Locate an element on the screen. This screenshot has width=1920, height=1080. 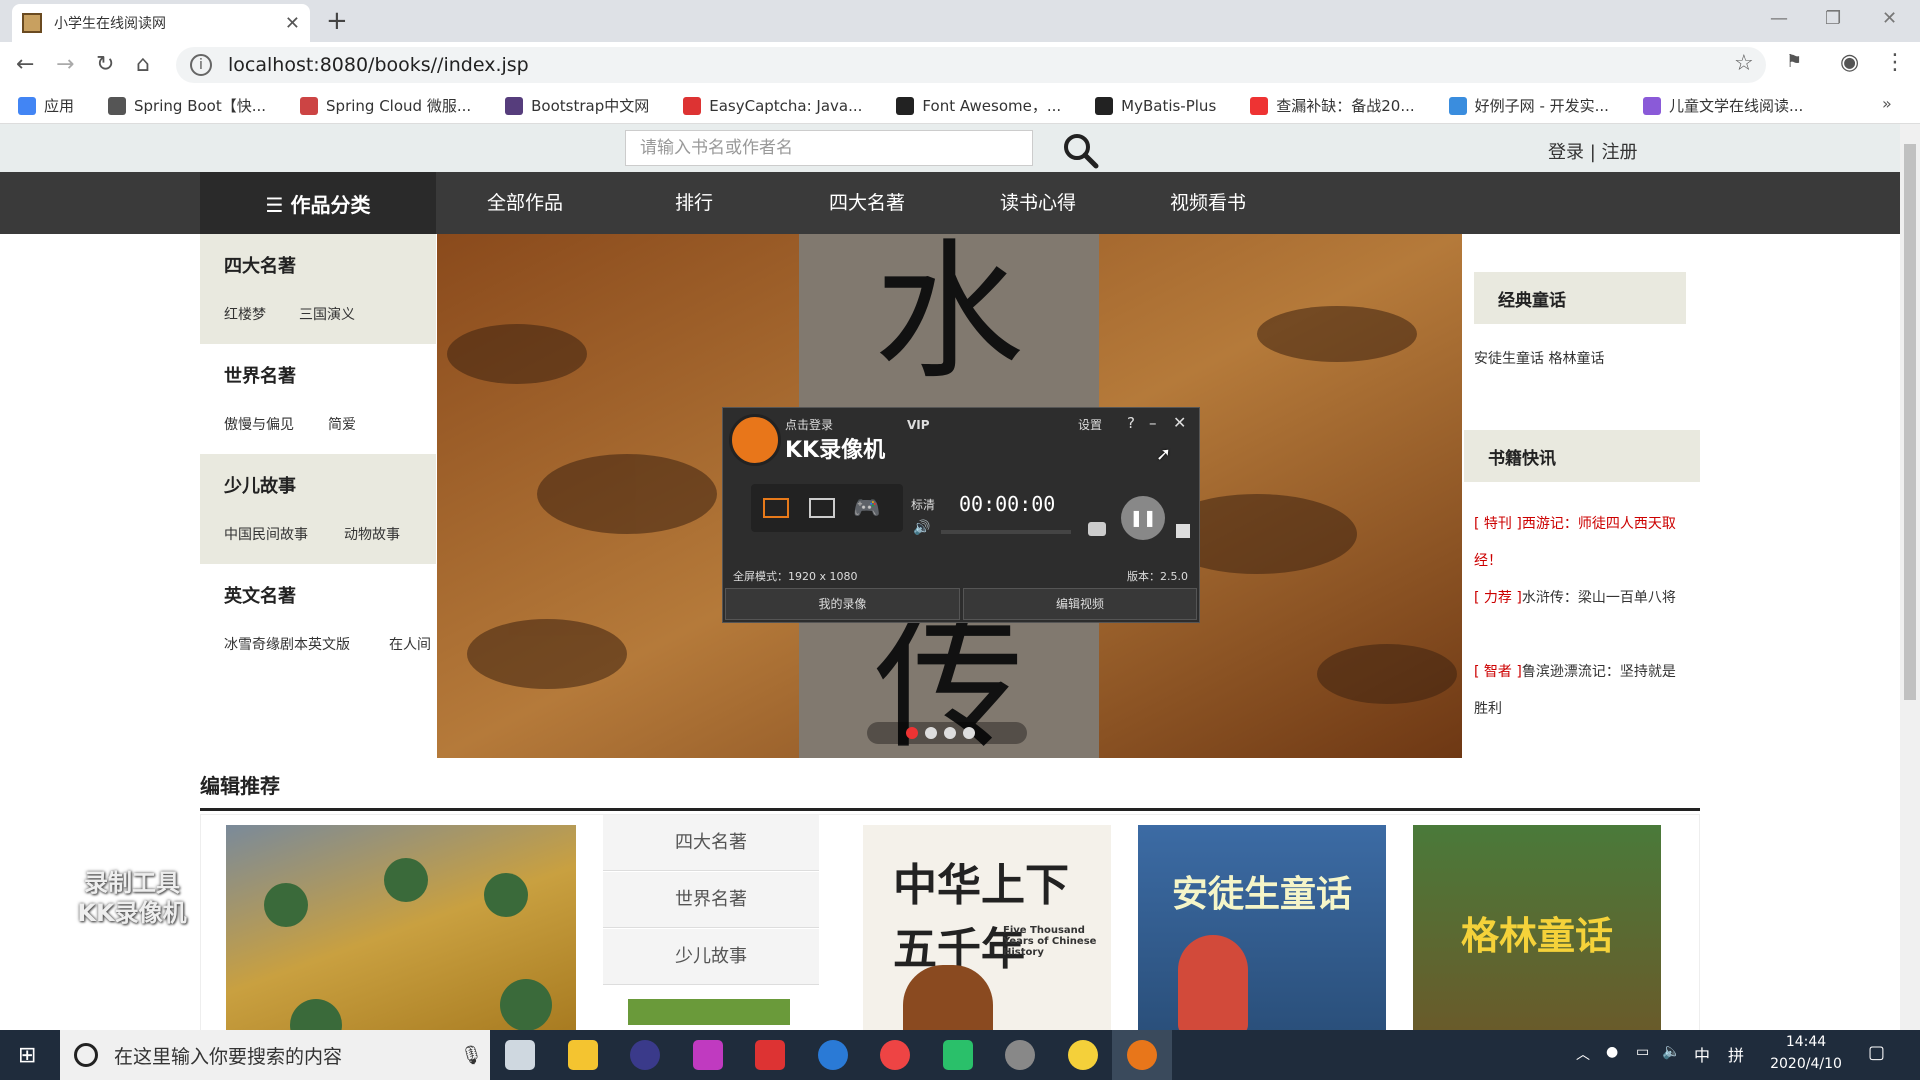
more-bookmarks-icon: » is located at coordinates (1887, 103).